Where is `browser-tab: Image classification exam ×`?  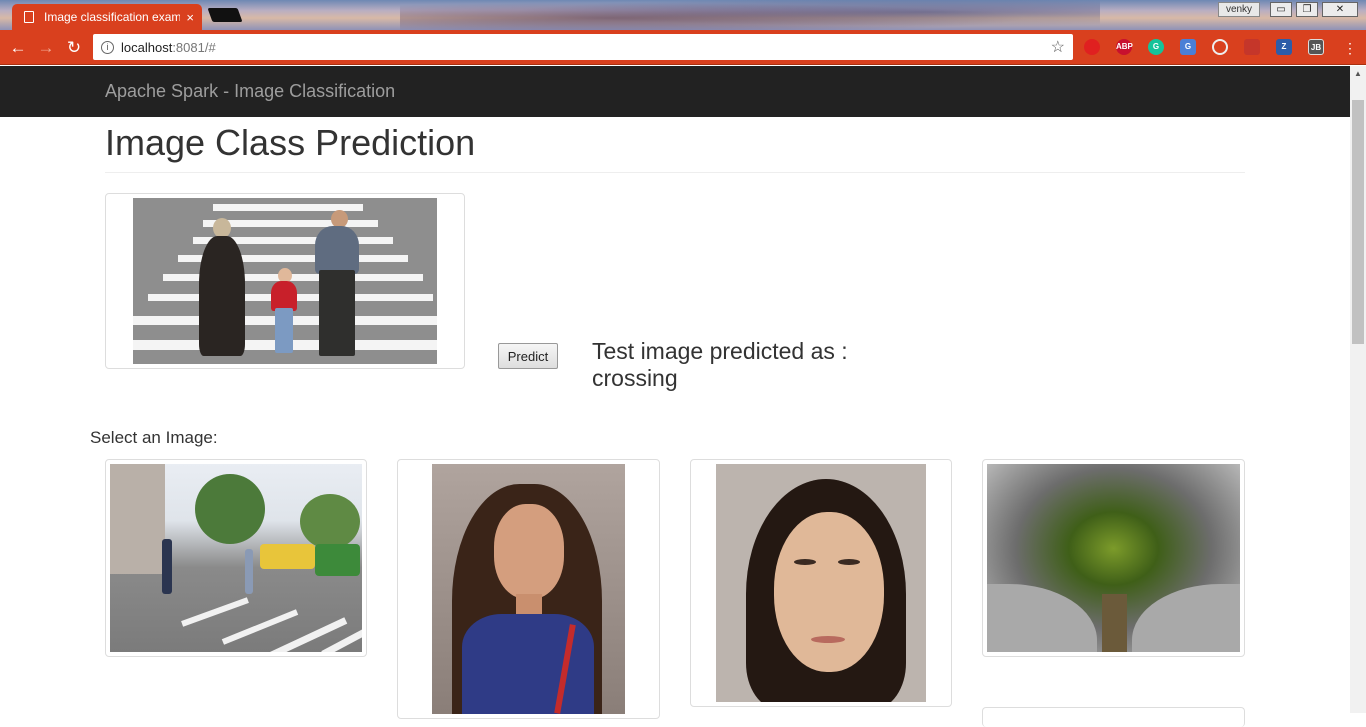 browser-tab: Image classification exam × is located at coordinates (107, 17).